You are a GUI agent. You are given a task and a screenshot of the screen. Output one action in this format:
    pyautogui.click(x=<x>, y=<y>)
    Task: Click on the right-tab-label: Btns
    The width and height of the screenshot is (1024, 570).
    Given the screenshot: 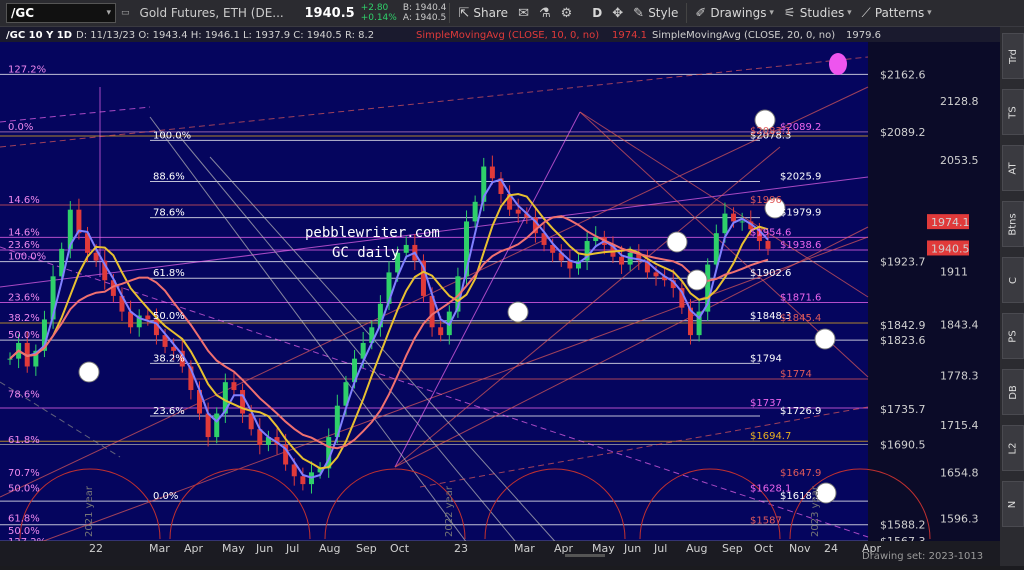 What is the action you would take?
    pyautogui.click(x=1013, y=224)
    